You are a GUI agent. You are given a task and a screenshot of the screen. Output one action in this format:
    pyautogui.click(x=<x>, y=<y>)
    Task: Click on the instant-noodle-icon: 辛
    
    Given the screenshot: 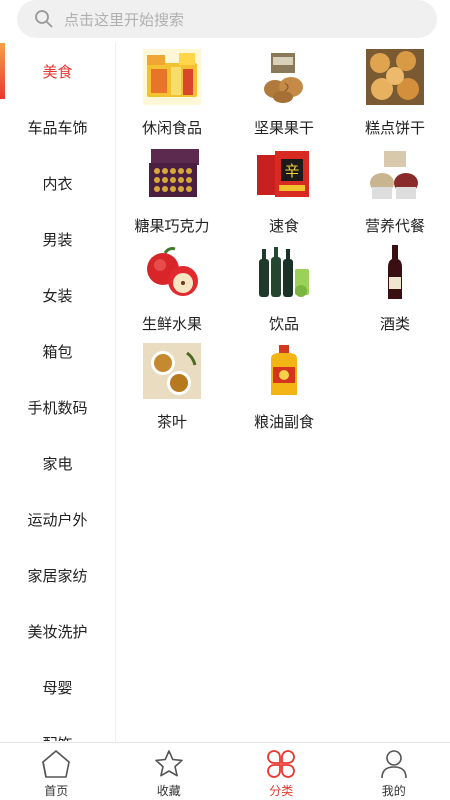 What is the action you would take?
    pyautogui.click(x=284, y=175)
    